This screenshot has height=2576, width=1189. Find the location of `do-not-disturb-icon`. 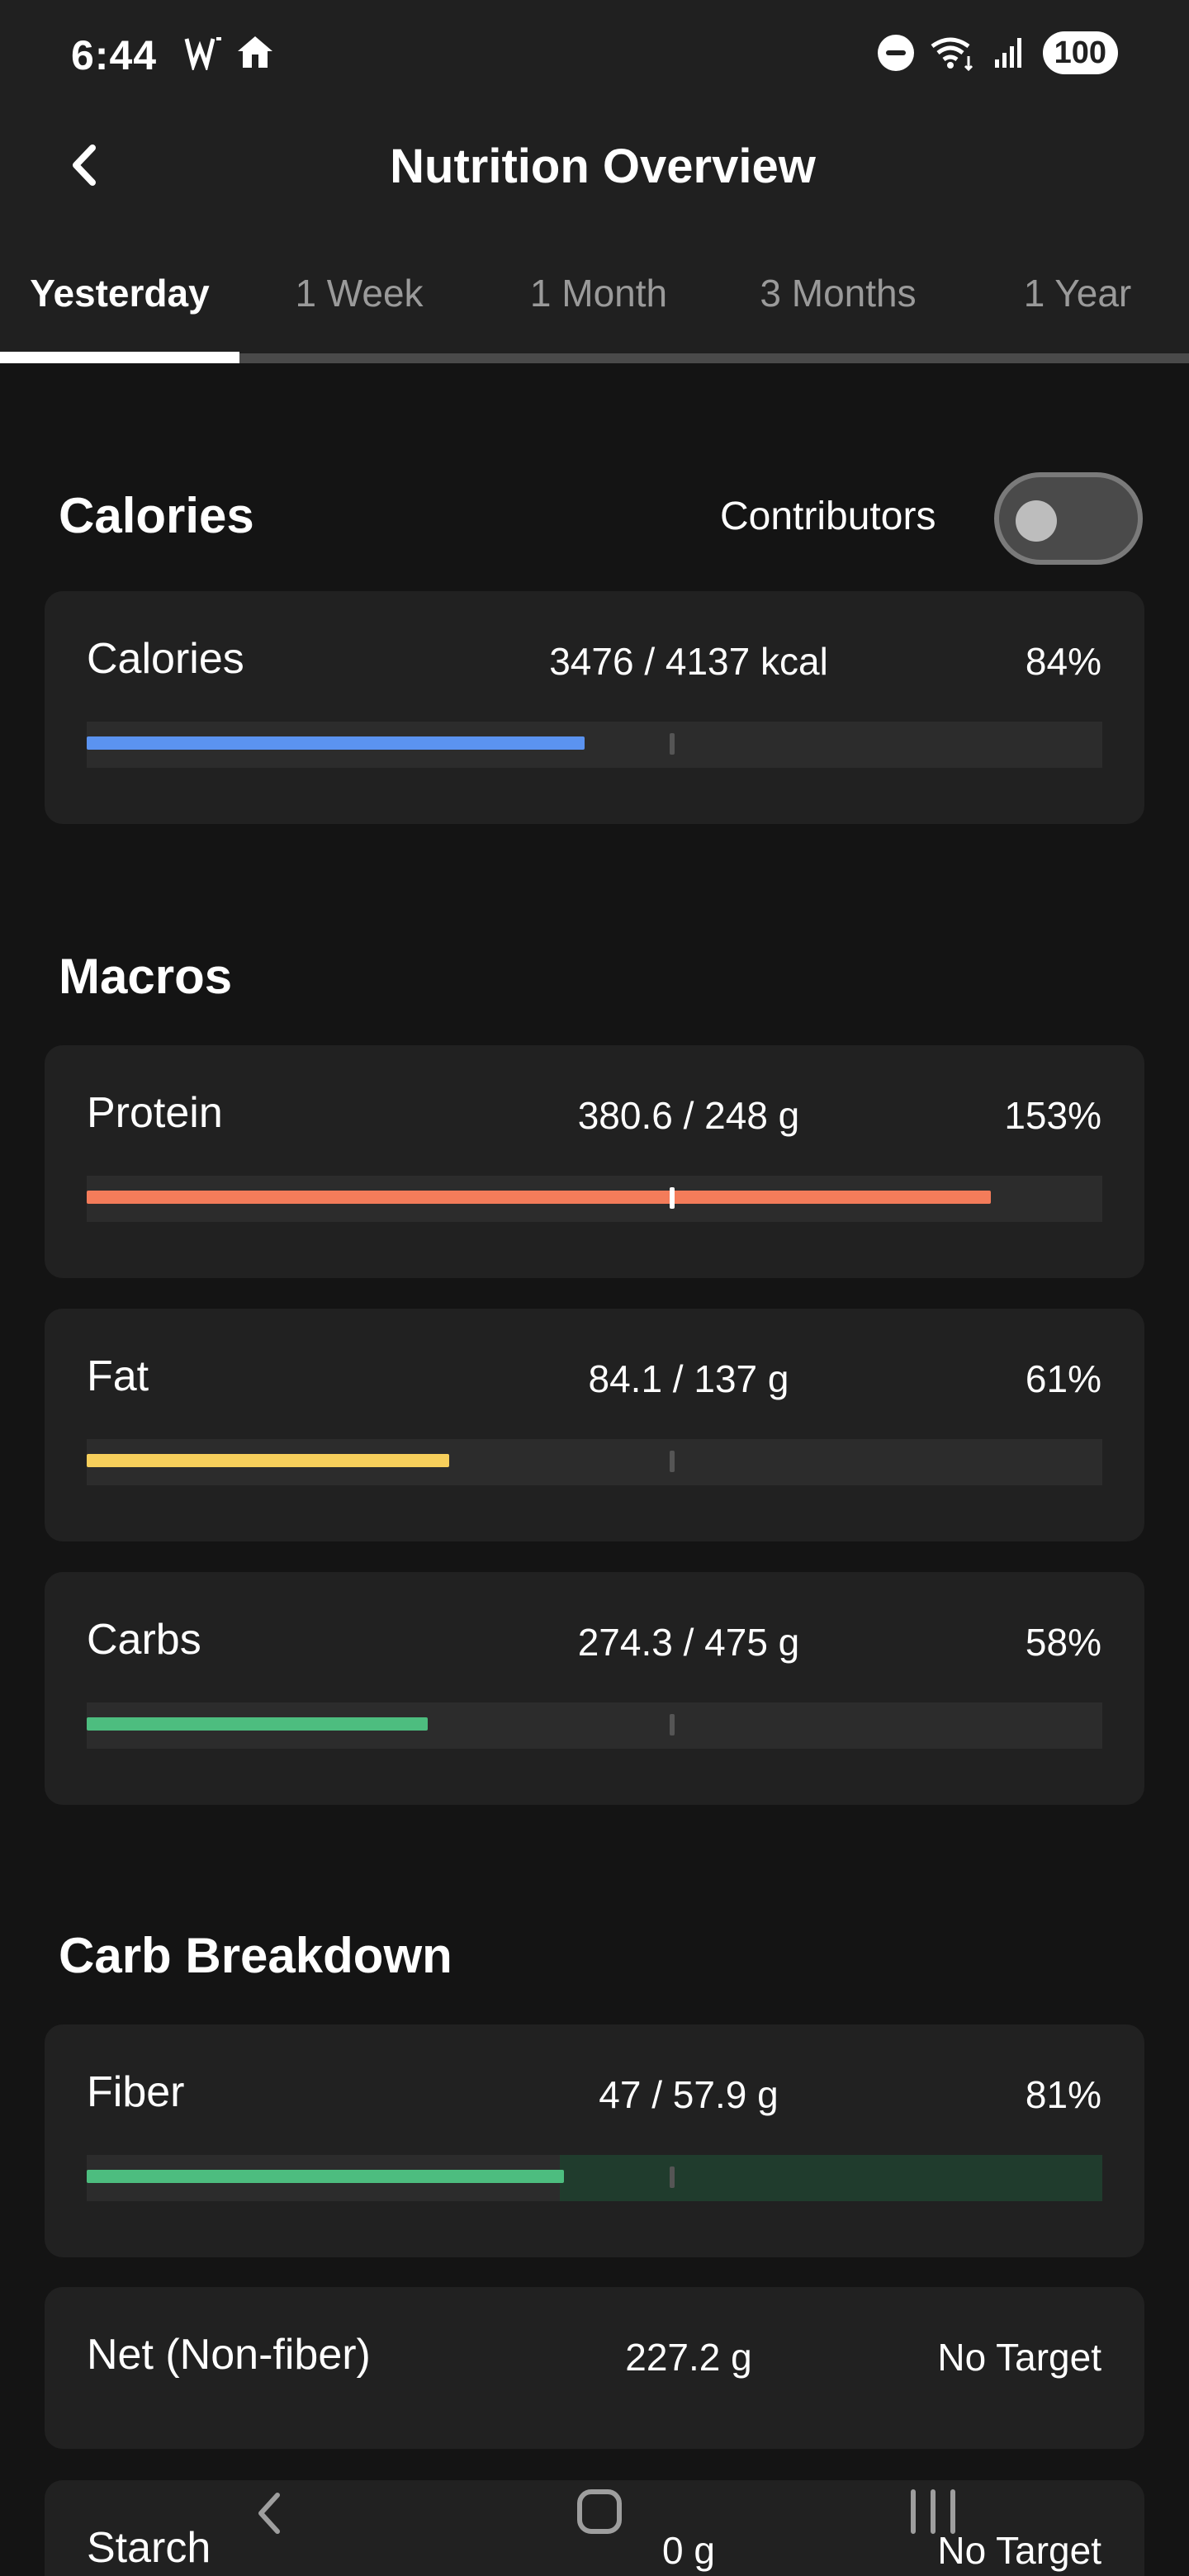

do-not-disturb-icon is located at coordinates (895, 53).